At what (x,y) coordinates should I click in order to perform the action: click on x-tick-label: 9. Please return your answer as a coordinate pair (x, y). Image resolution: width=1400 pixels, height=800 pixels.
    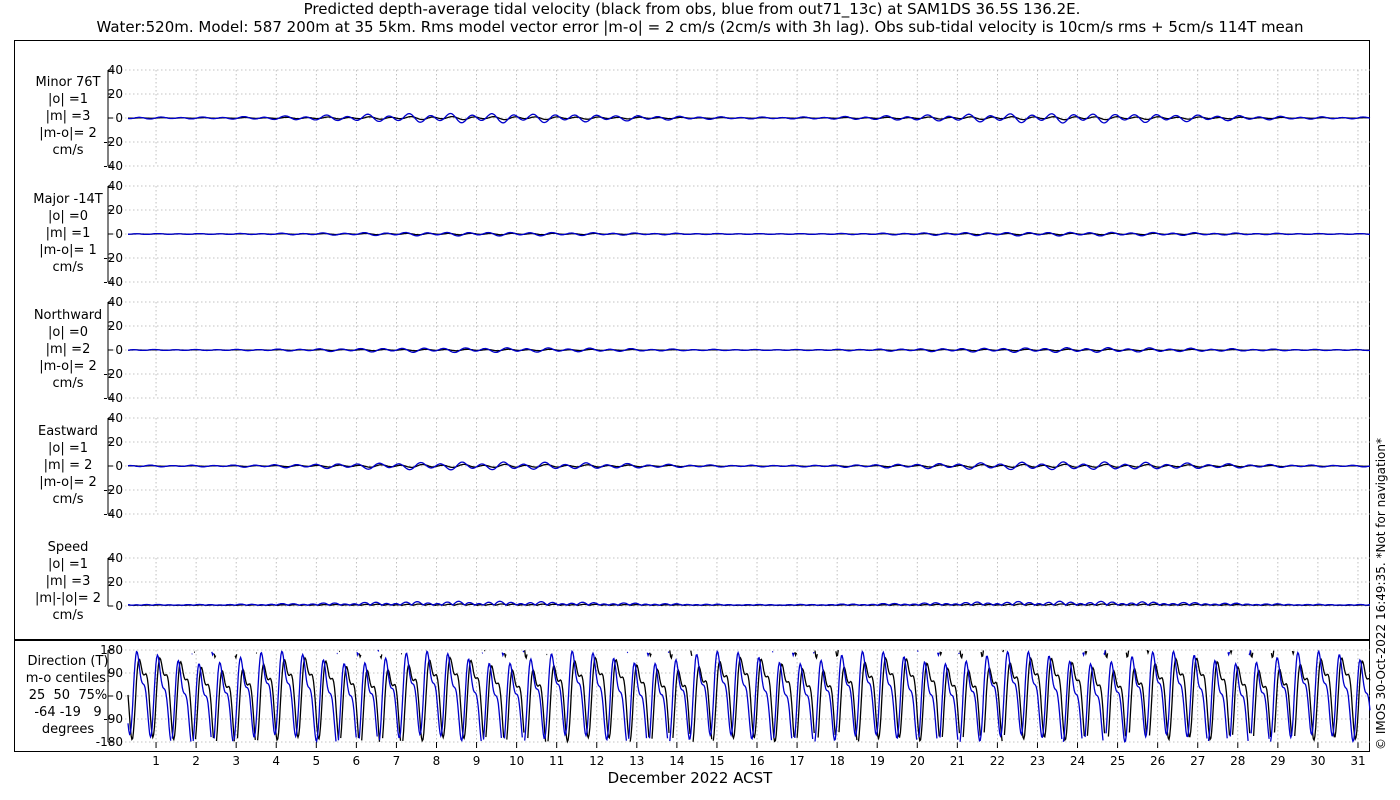
    Looking at the image, I should click on (477, 761).